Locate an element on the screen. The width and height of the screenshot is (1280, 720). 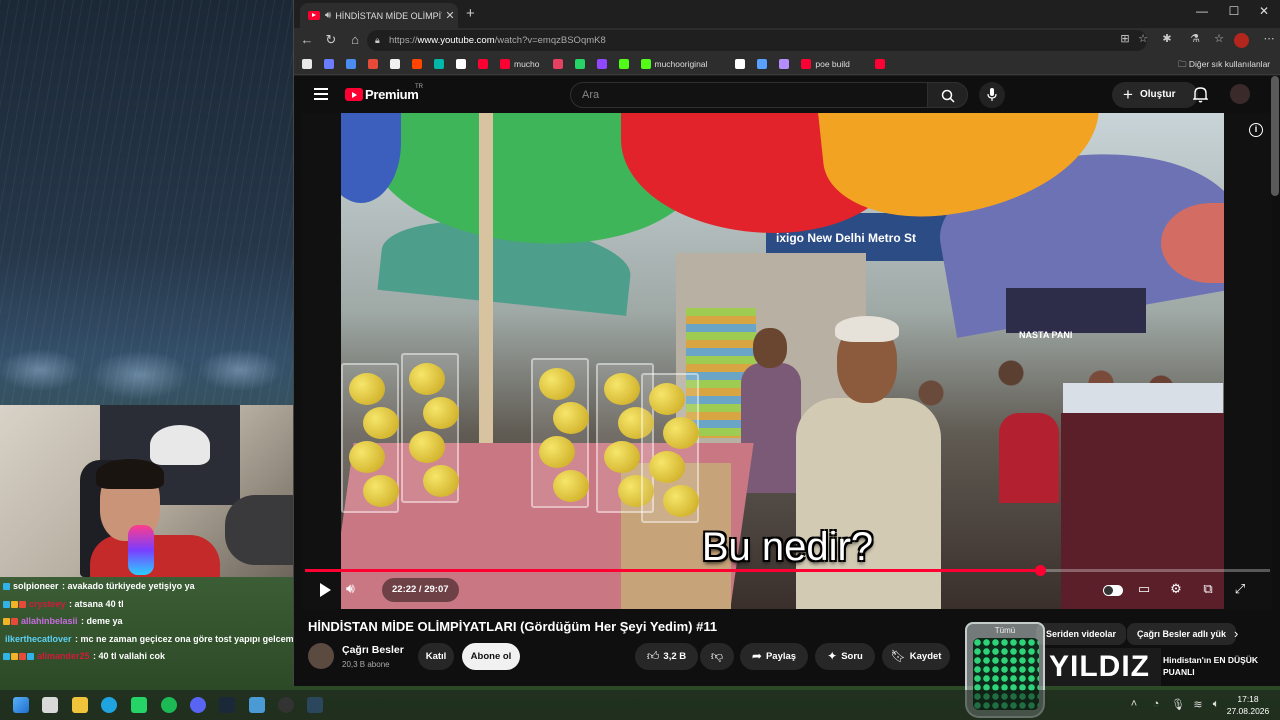
search-input: Ara is located at coordinates (749, 95).